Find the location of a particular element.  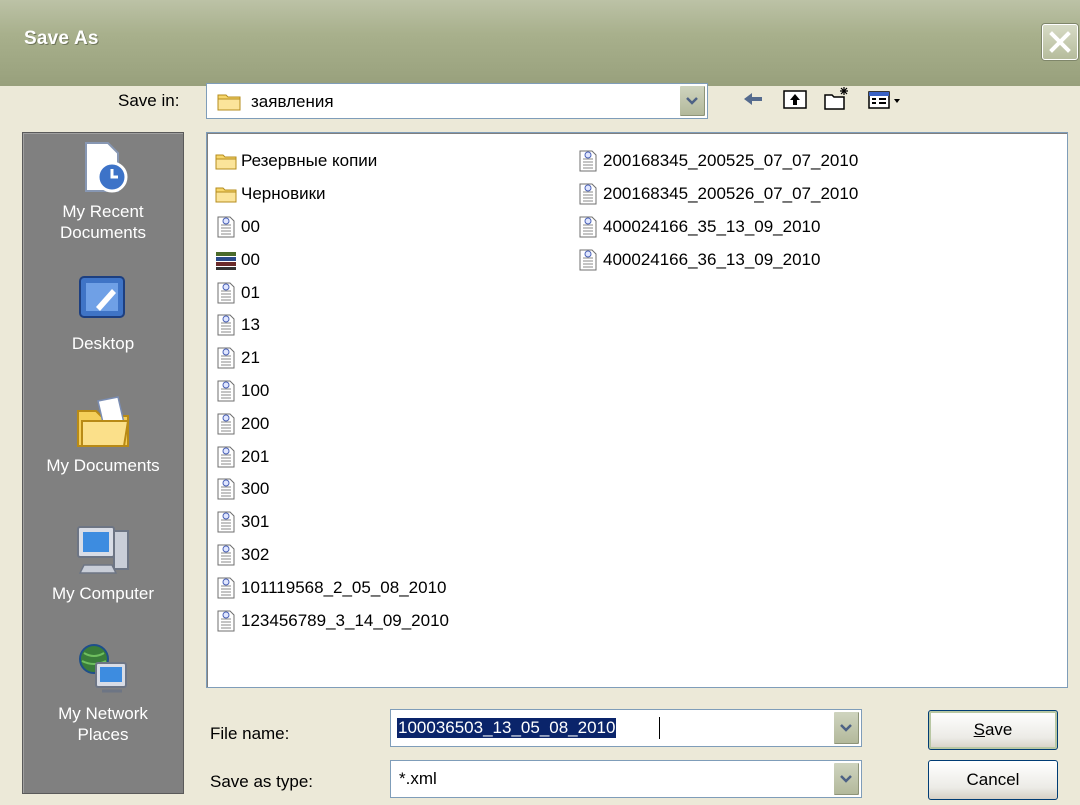

file-name-value: 100036503_13_05_08_2010 is located at coordinates (507, 728).